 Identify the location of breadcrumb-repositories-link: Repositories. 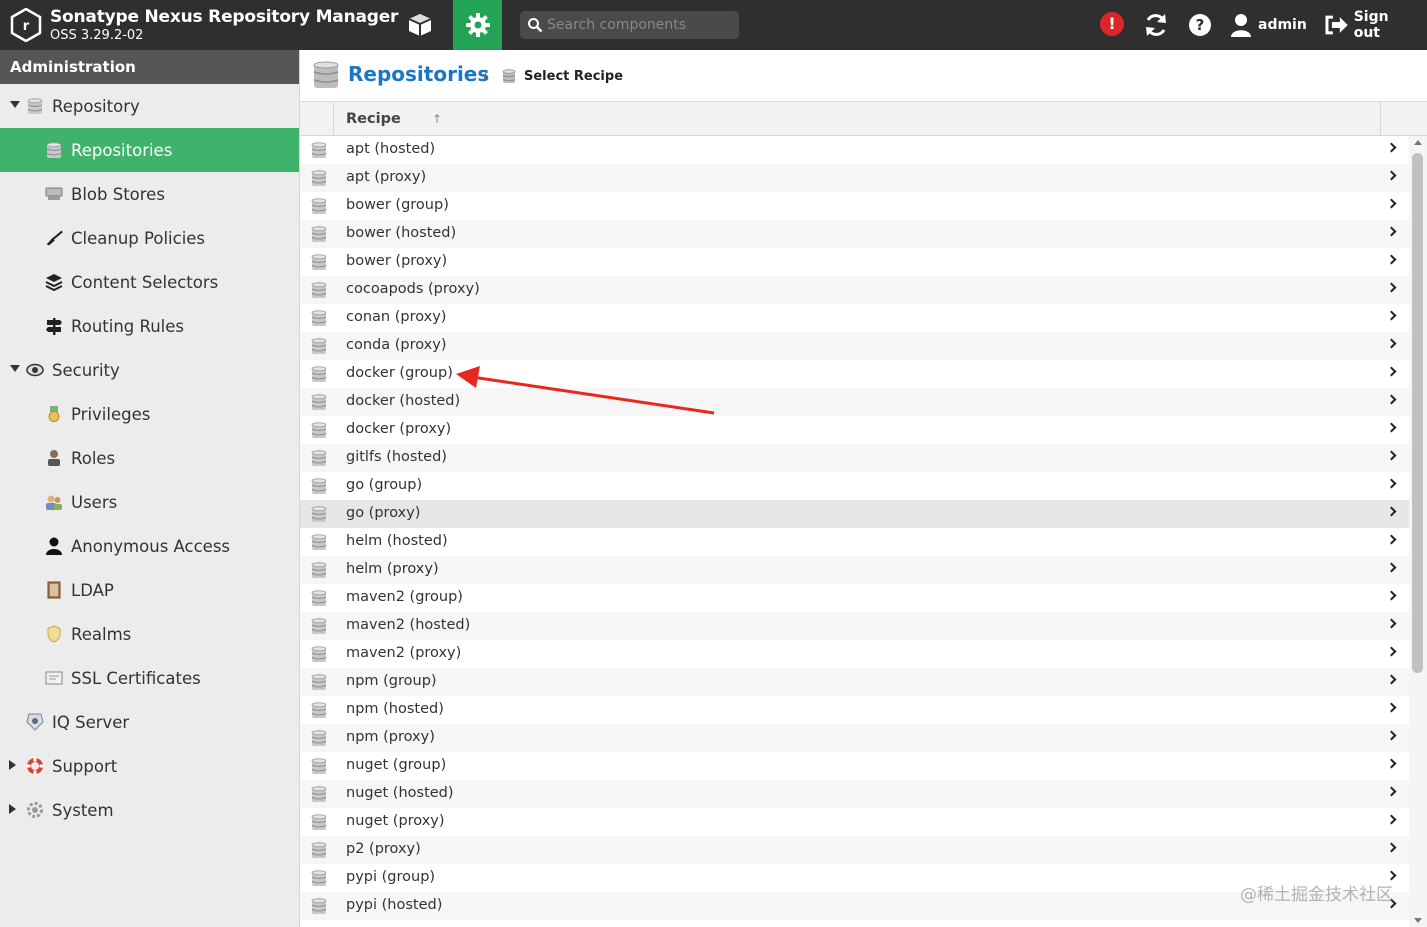
(418, 74).